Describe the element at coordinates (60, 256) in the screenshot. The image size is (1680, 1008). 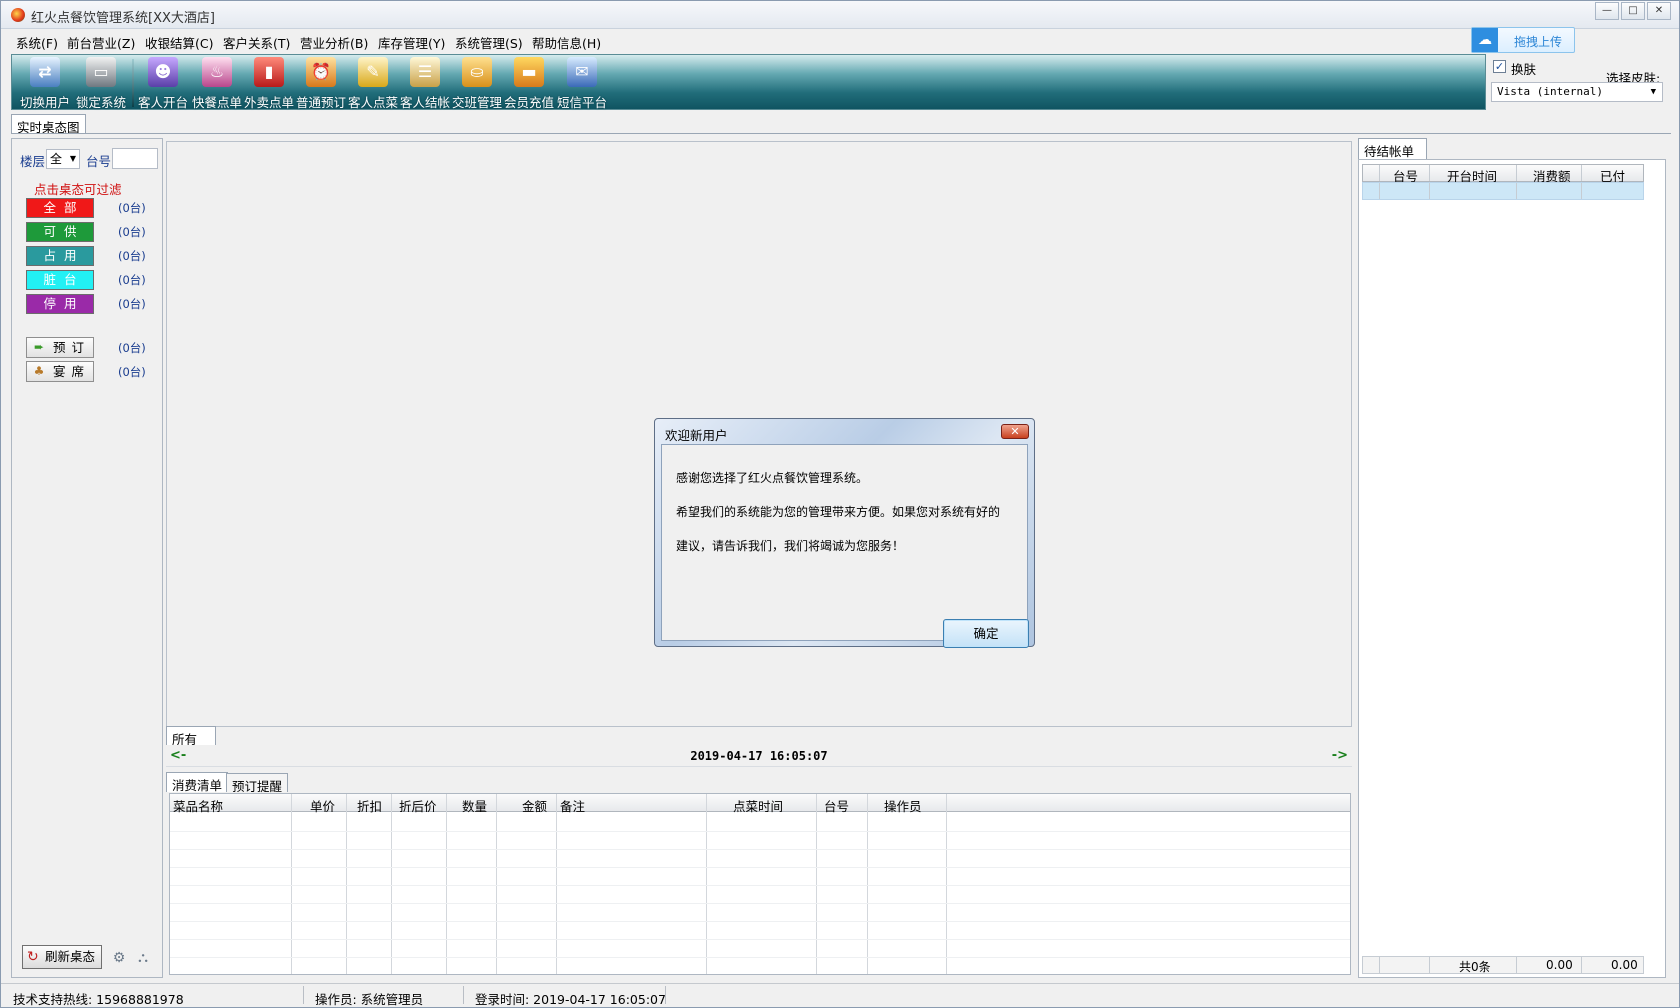
I see `status-occupied-button: 占用` at that location.